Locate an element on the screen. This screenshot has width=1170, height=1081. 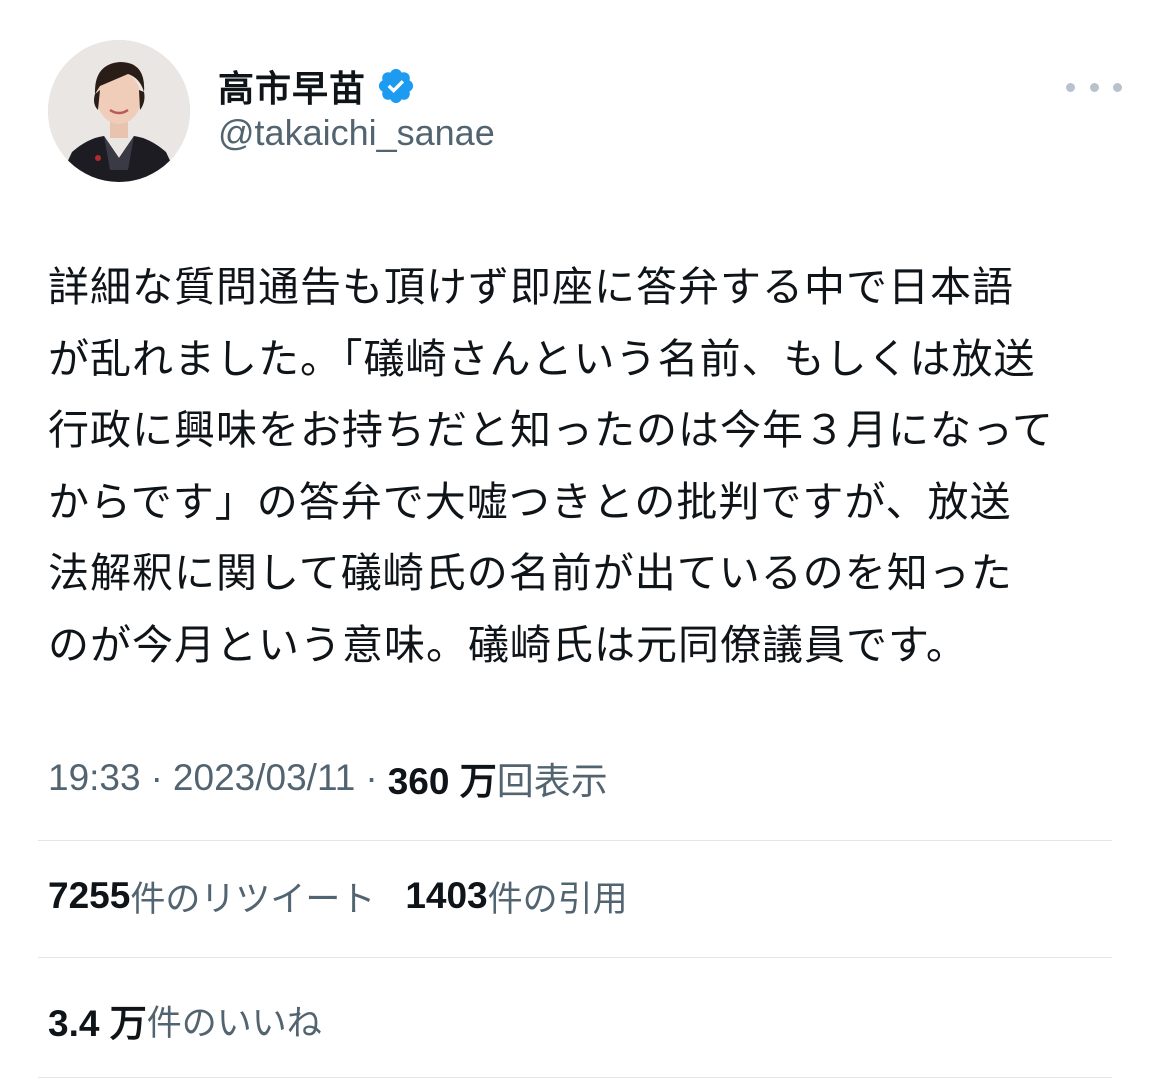
tweet-text-line: のが今月という意味。礒崎氏は元同僚議員です。 is located at coordinates (508, 644).